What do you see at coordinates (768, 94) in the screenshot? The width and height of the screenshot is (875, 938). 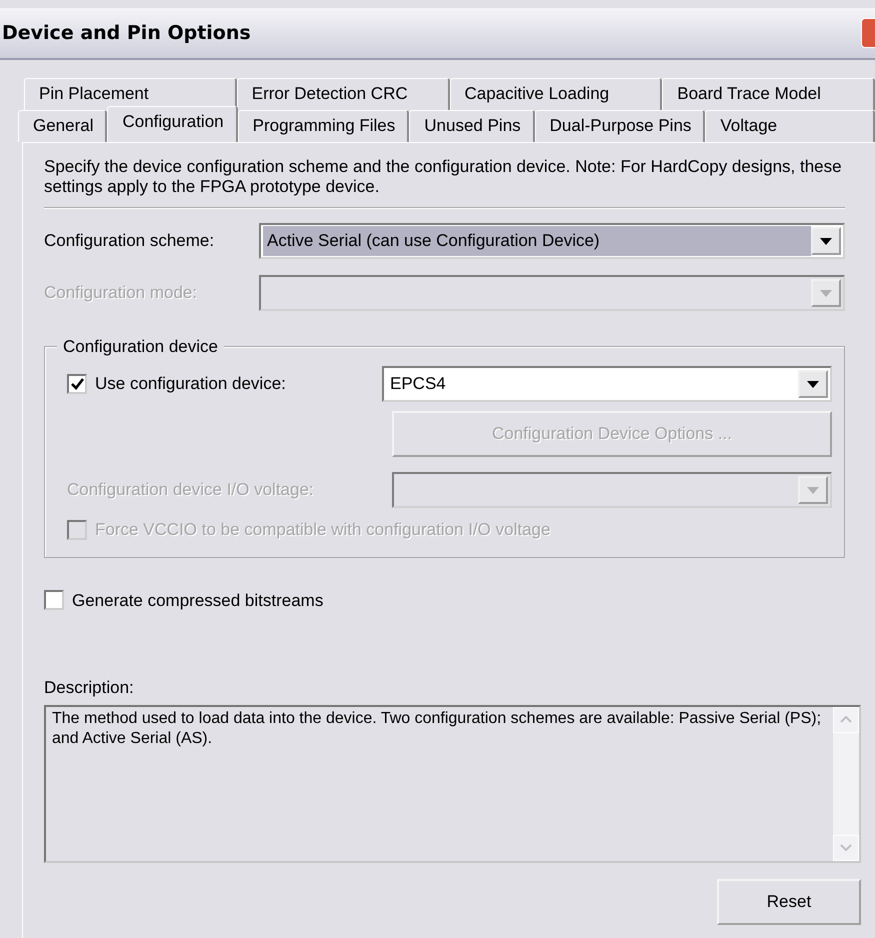 I see `tab: Board Trace Model` at bounding box center [768, 94].